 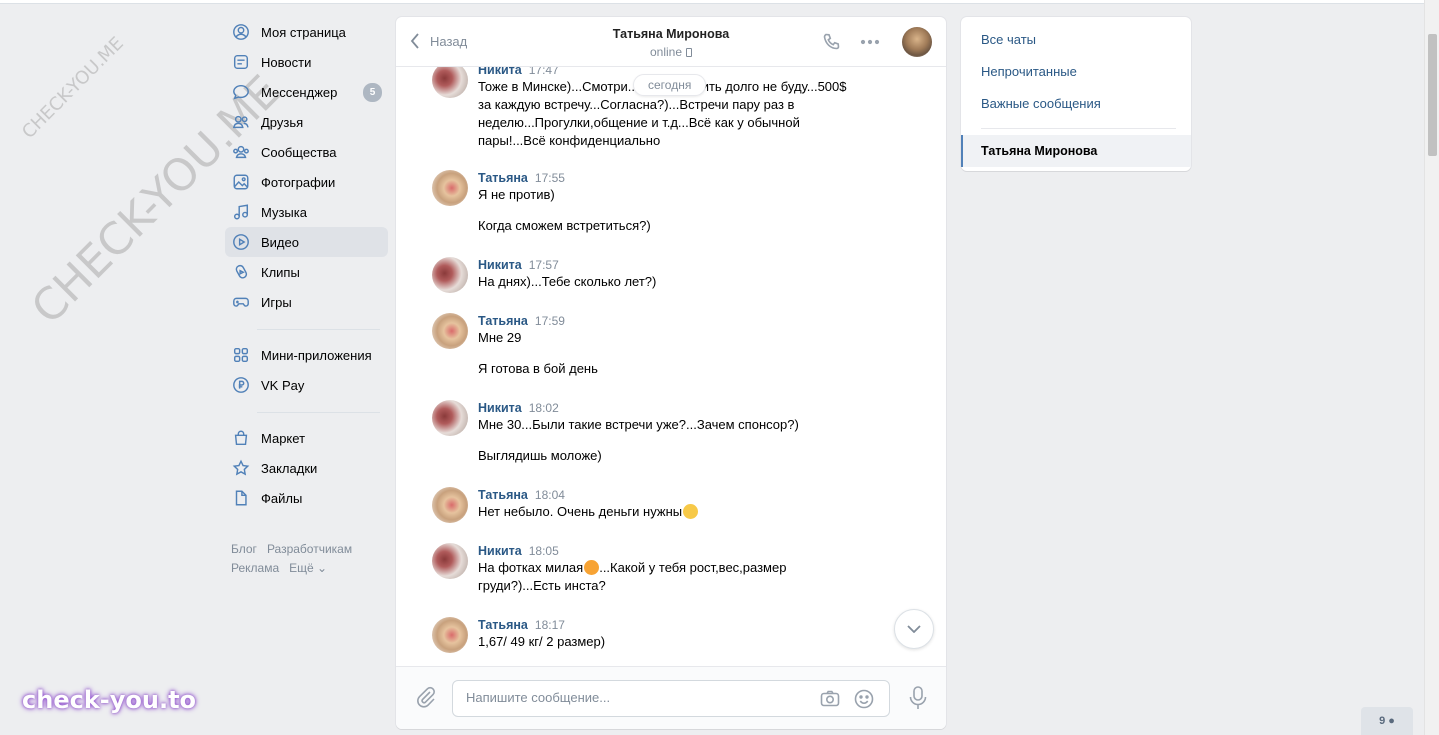 I want to click on nav-item-mini-apps: Мини-приложения, so click(x=306, y=355).